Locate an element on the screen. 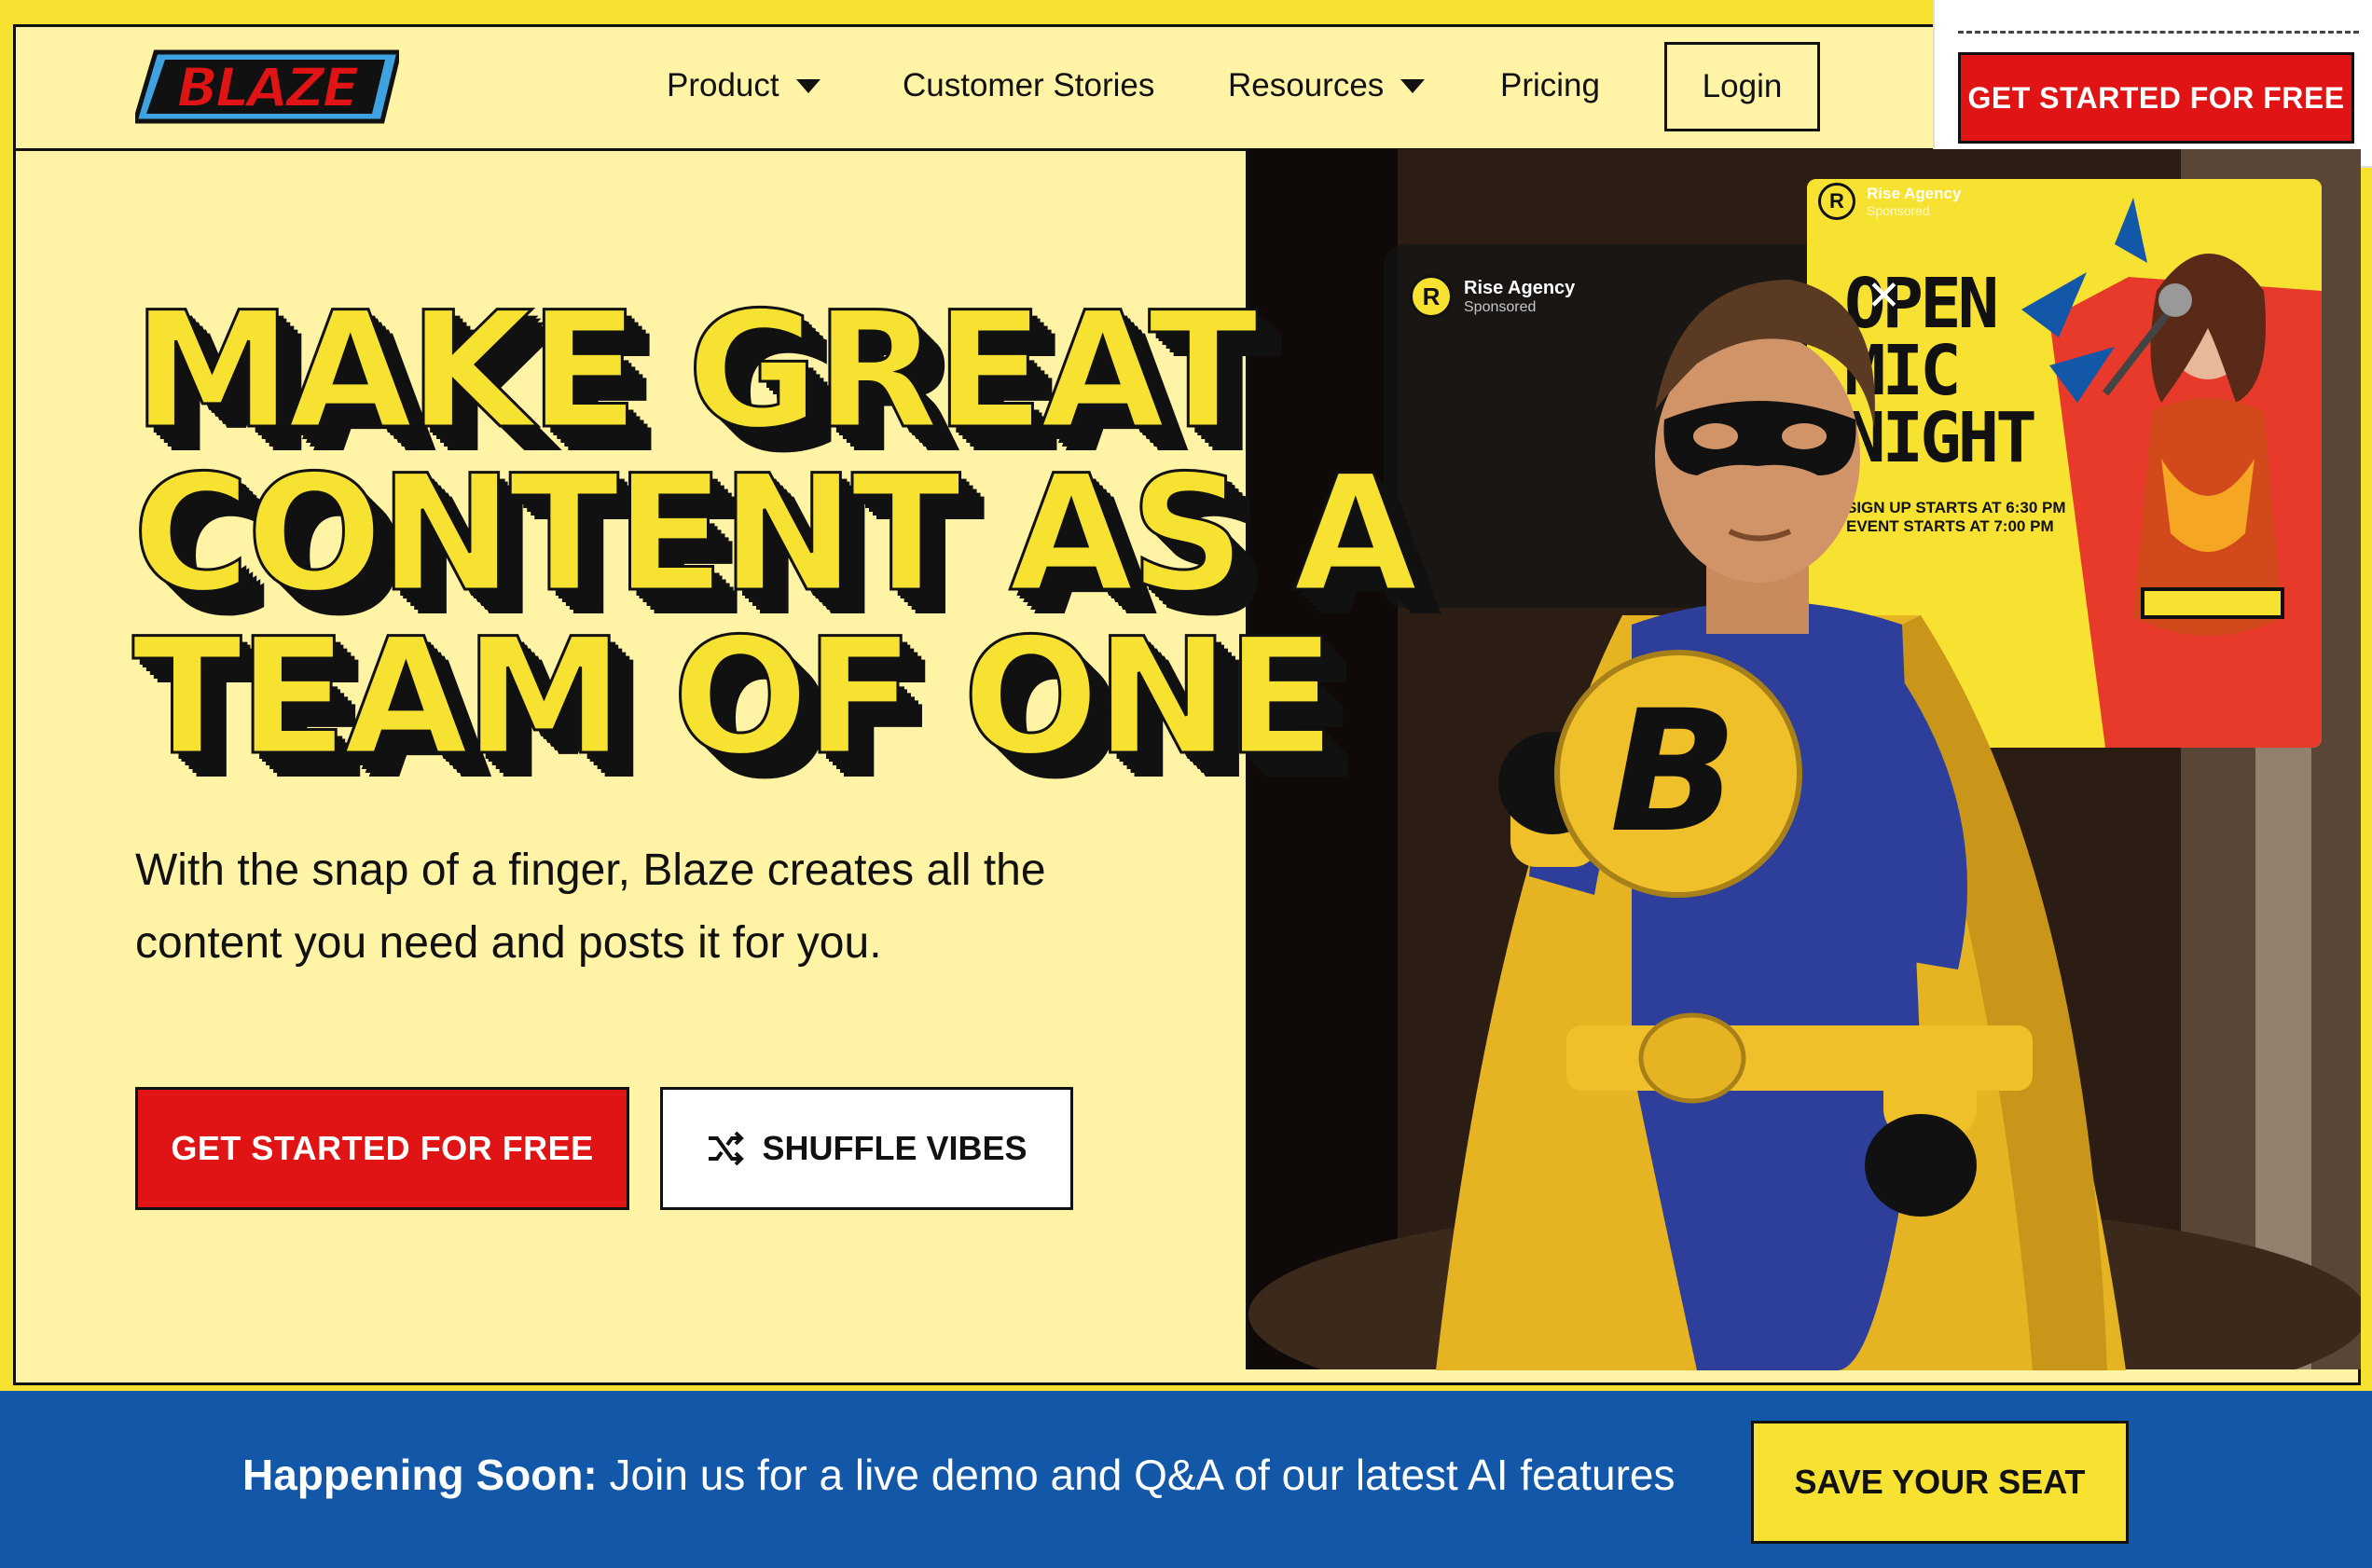  nav-customer-stories: Customer Stories is located at coordinates (1028, 86).